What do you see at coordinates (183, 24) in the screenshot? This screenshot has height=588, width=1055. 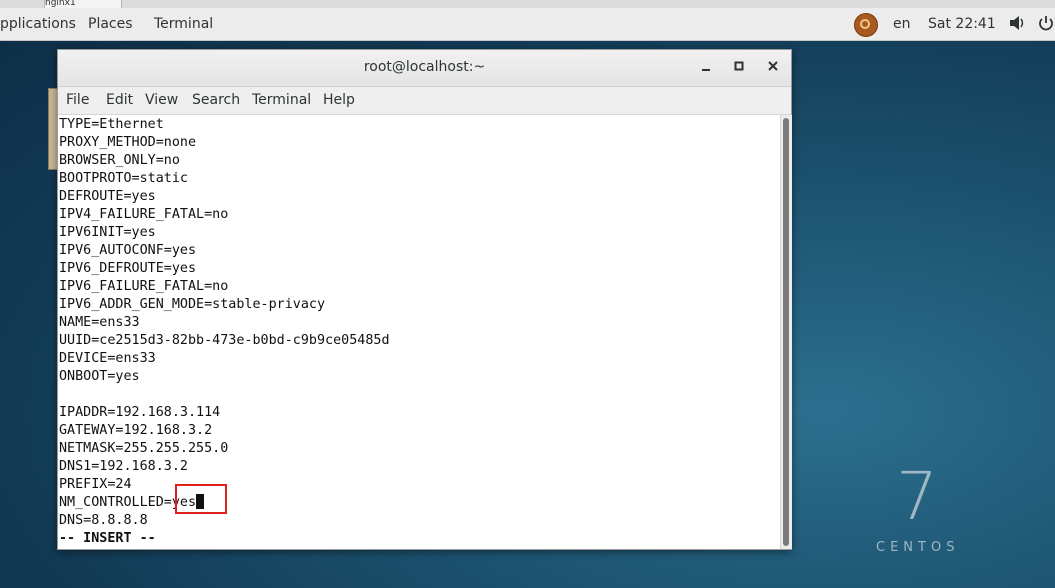 I see `terminal-app-menu: Terminal` at bounding box center [183, 24].